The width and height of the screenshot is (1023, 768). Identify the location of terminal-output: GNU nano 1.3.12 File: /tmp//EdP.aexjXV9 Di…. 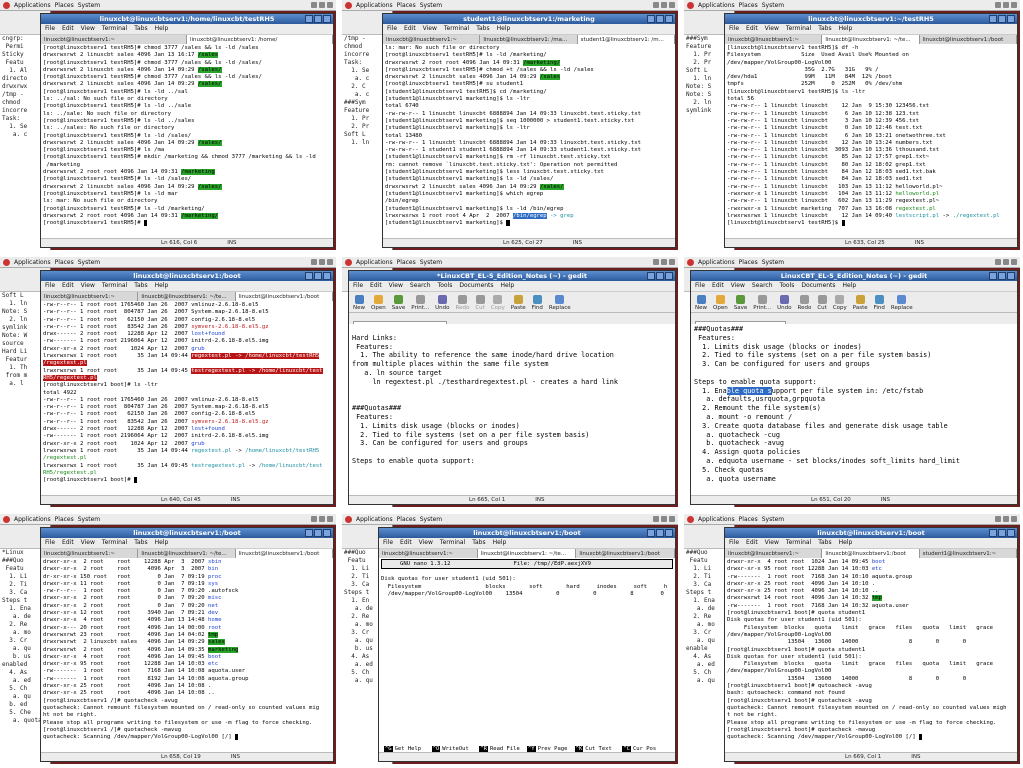
(527, 655).